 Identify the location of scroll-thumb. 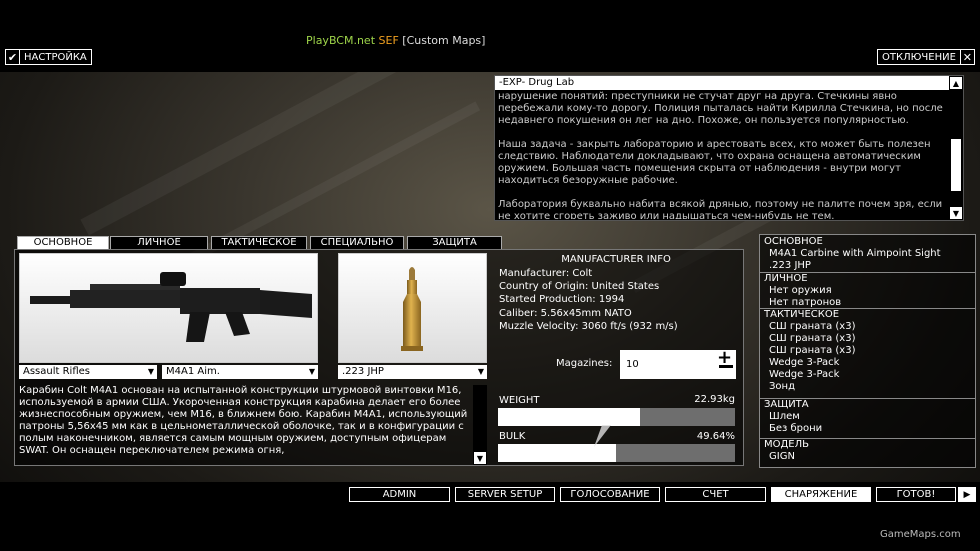
(956, 165).